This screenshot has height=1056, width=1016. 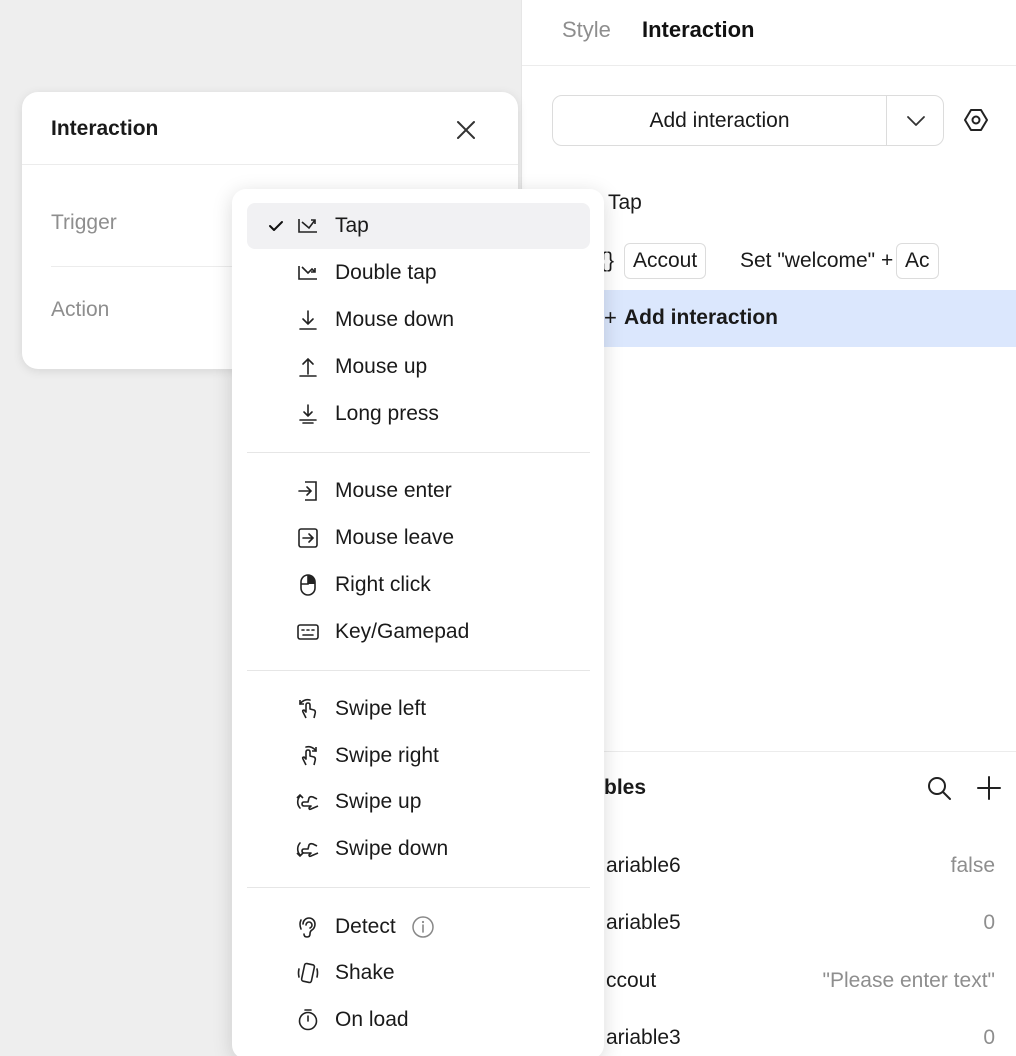 I want to click on menu-item-swipe-down: Swipe down, so click(x=418, y=849).